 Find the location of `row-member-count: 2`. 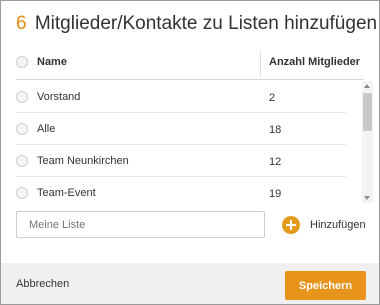

row-member-count: 2 is located at coordinates (272, 98).